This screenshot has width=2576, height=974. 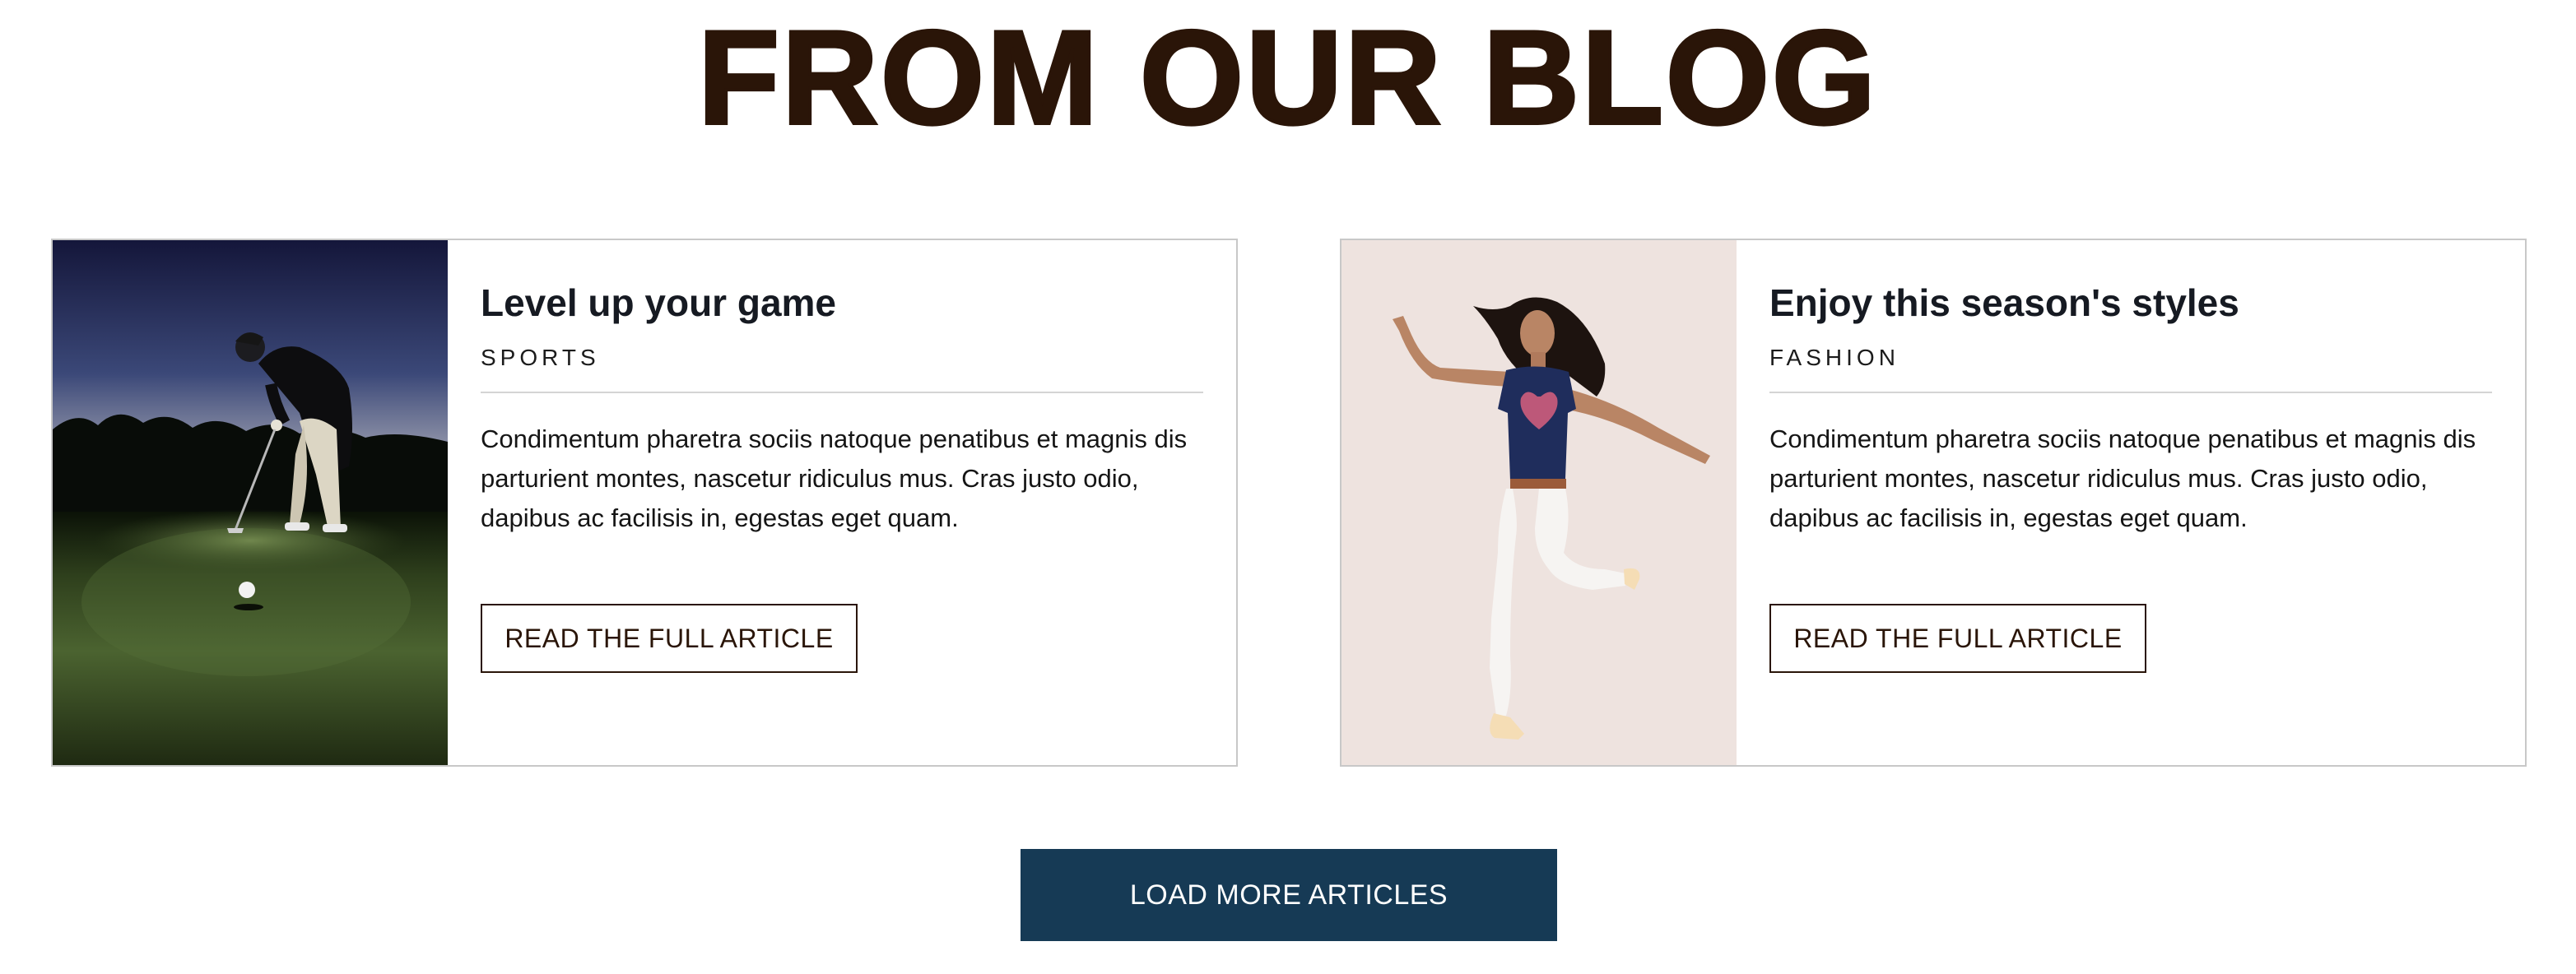 I want to click on article-title: Enjoy this season's styles, so click(x=2004, y=303).